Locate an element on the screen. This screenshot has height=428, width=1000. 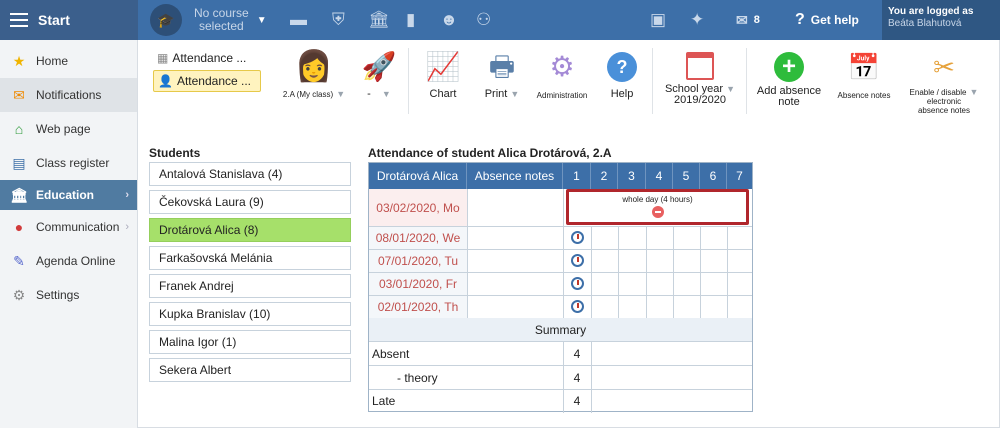
enable-line3: absence notes is located at coordinates (944, 110).